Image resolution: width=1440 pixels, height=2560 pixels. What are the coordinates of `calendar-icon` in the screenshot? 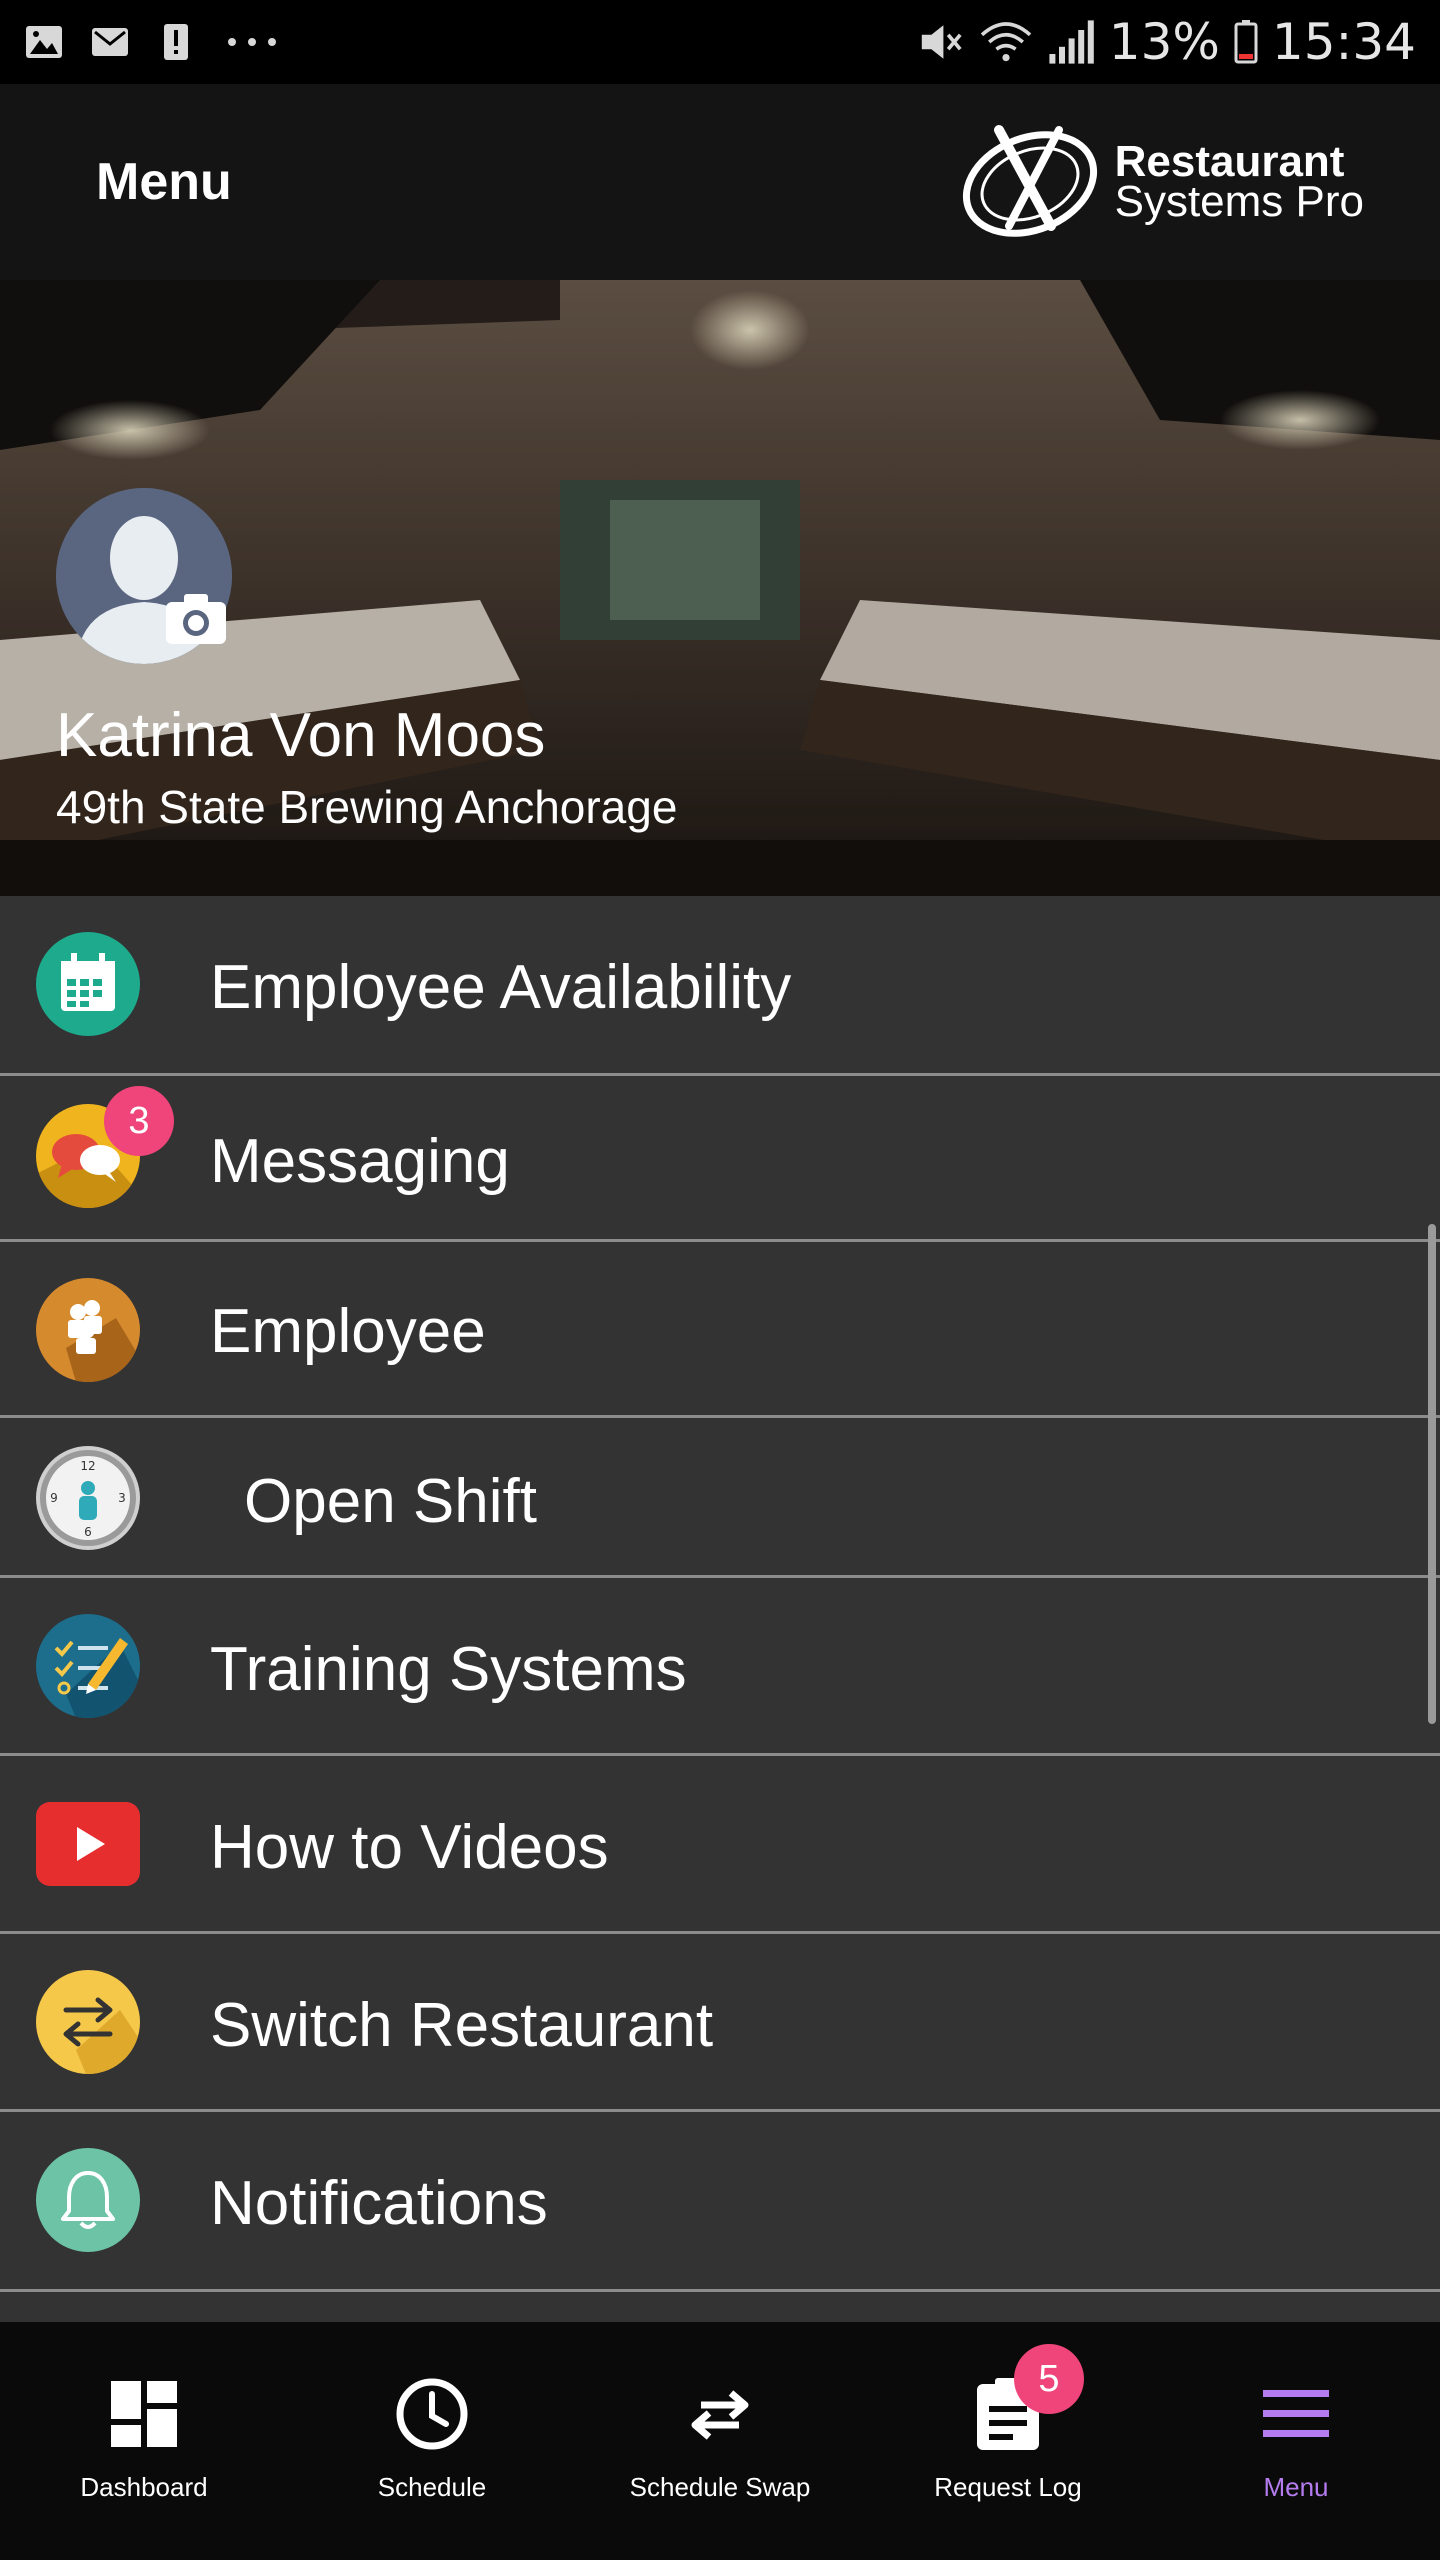 It's located at (88, 984).